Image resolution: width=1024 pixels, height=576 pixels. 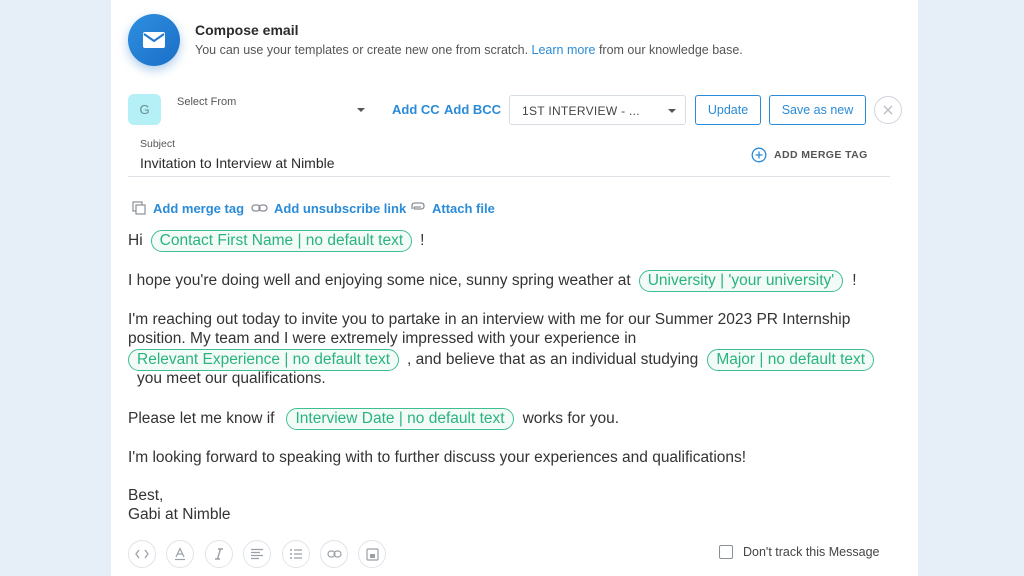 I want to click on add-unsubscribe-link-text: Add unsubscribe link, so click(x=340, y=208).